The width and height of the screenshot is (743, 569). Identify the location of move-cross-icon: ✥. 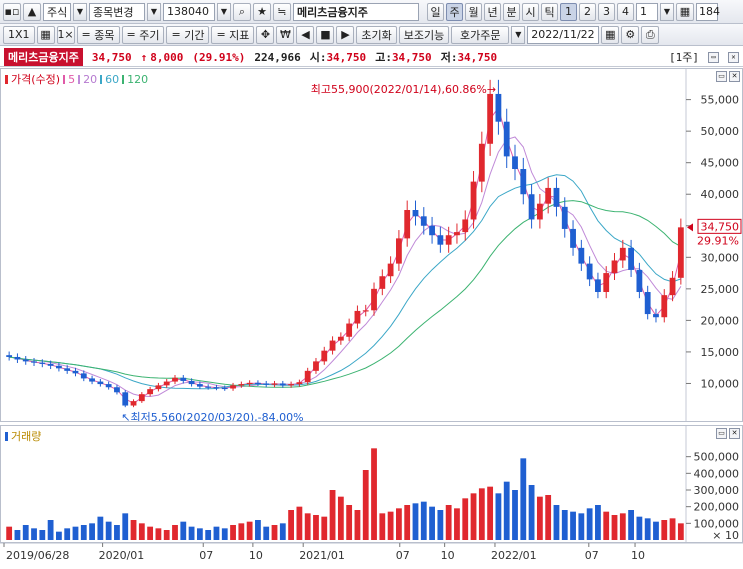
(265, 34).